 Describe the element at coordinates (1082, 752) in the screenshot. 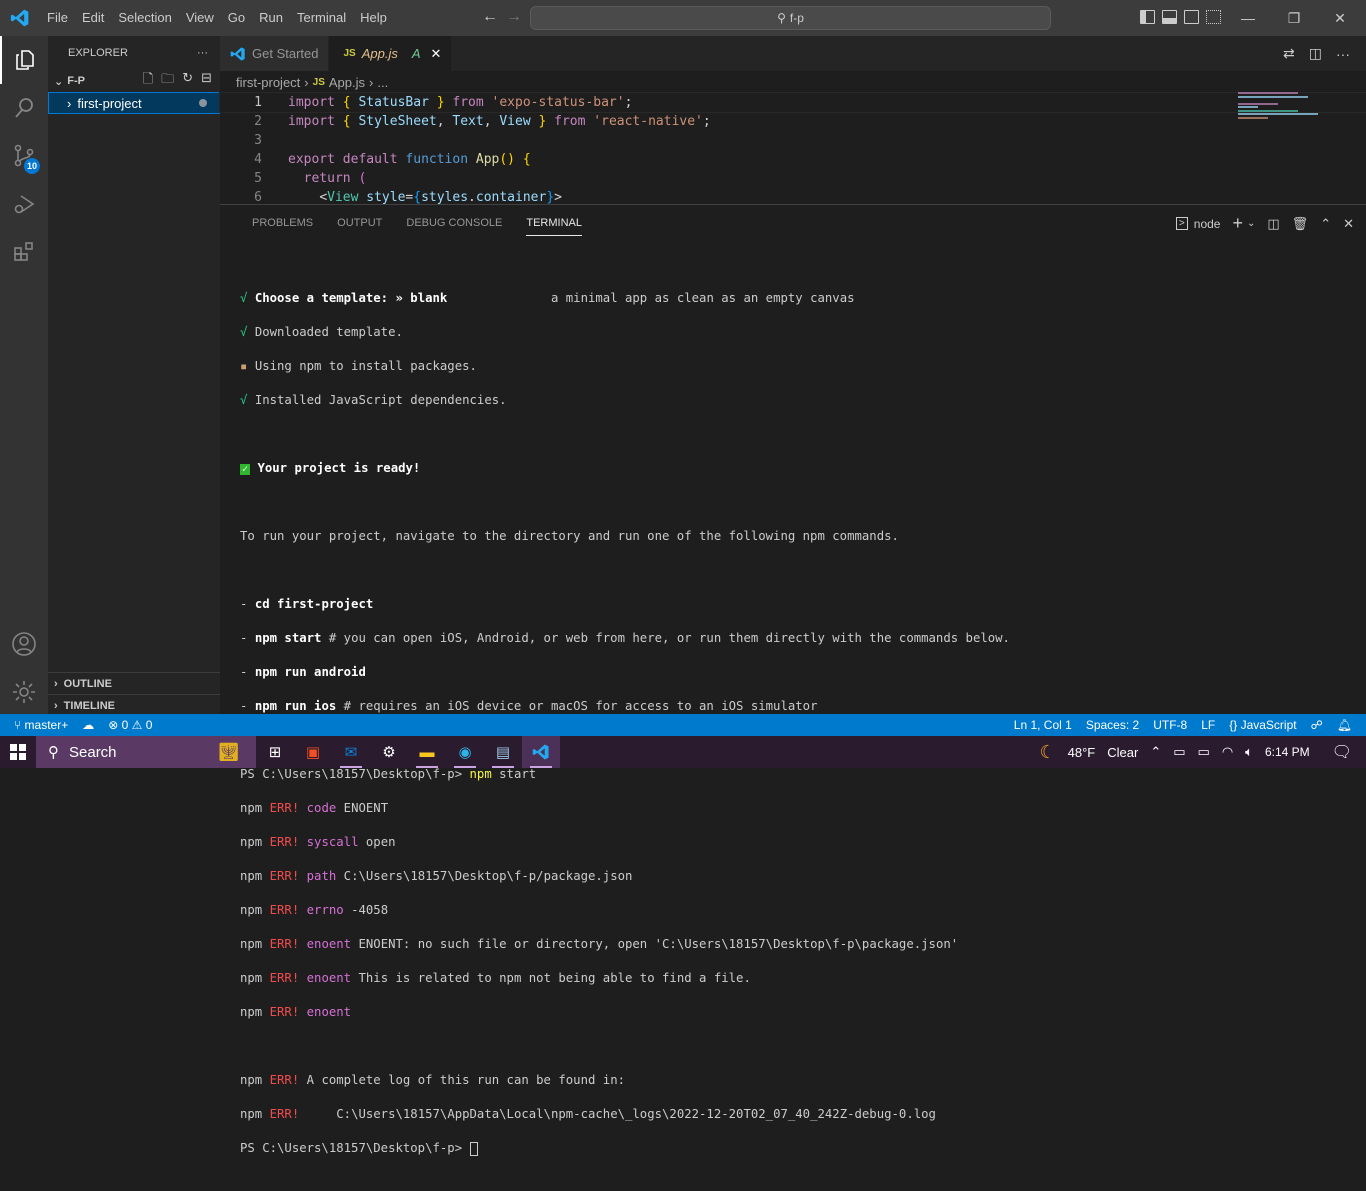

I see `weather-temp: 48°F` at that location.